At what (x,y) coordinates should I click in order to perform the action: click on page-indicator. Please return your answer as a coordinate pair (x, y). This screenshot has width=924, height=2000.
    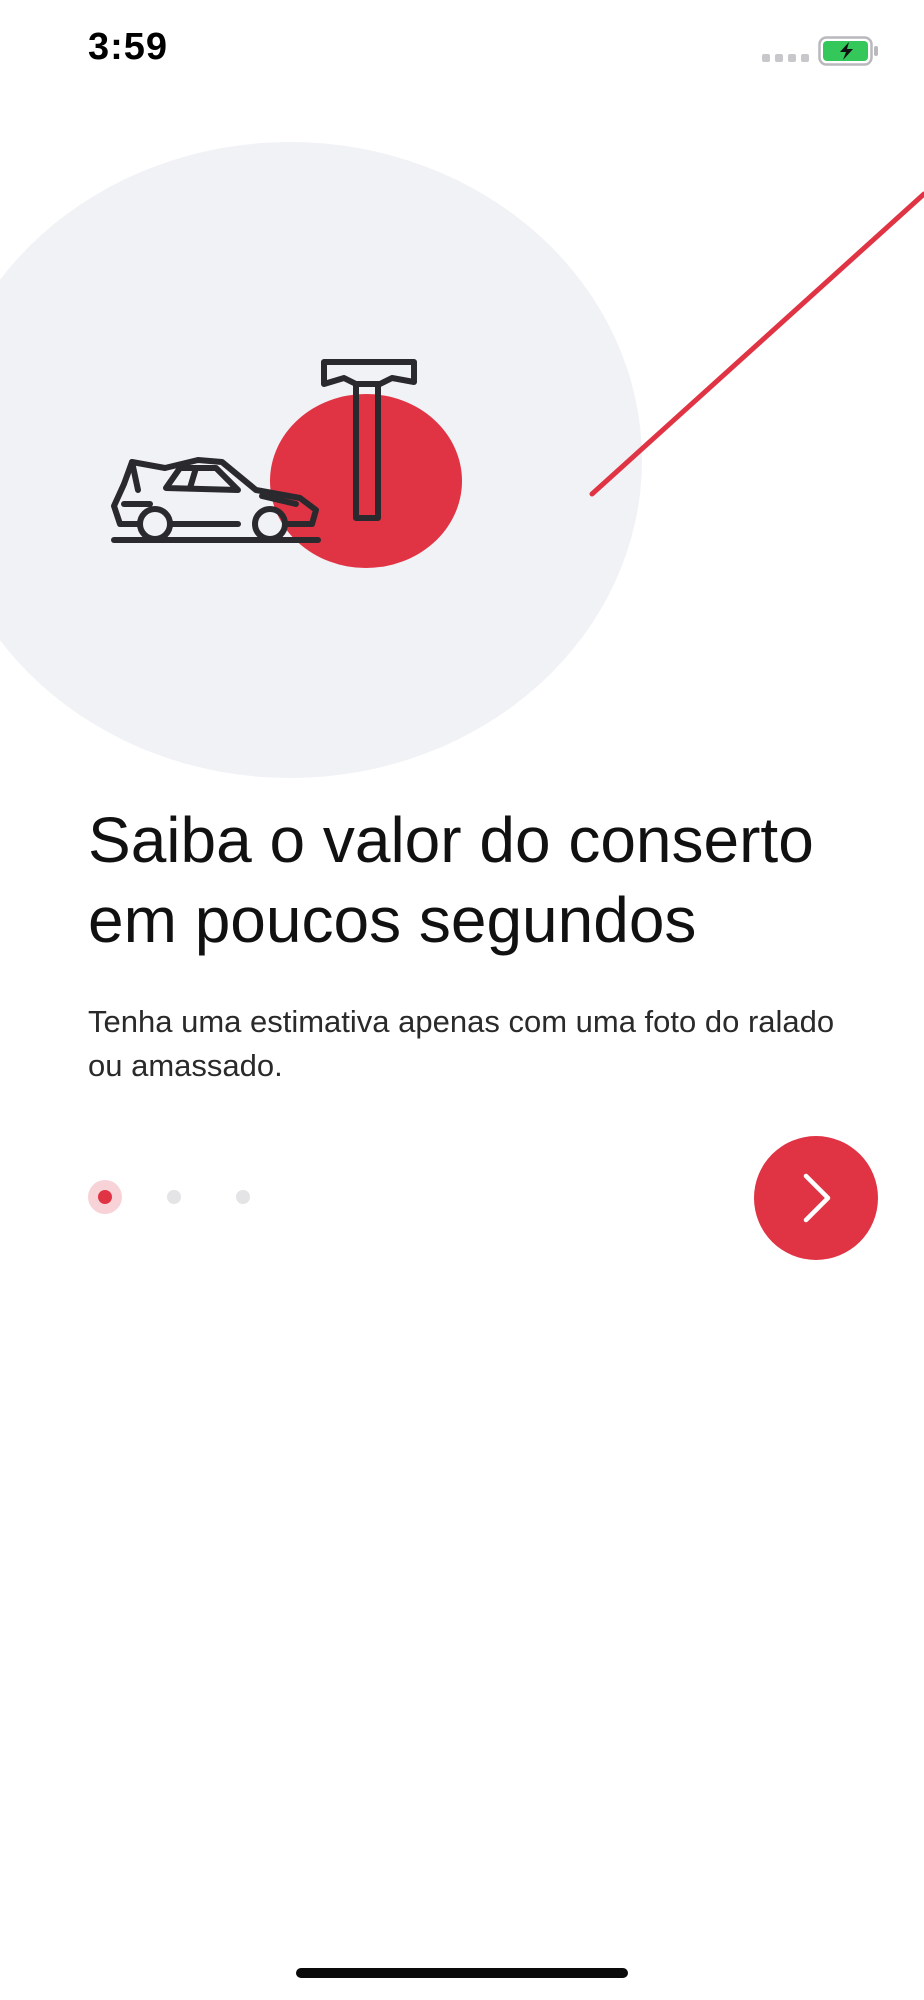
    Looking at the image, I should click on (188, 1197).